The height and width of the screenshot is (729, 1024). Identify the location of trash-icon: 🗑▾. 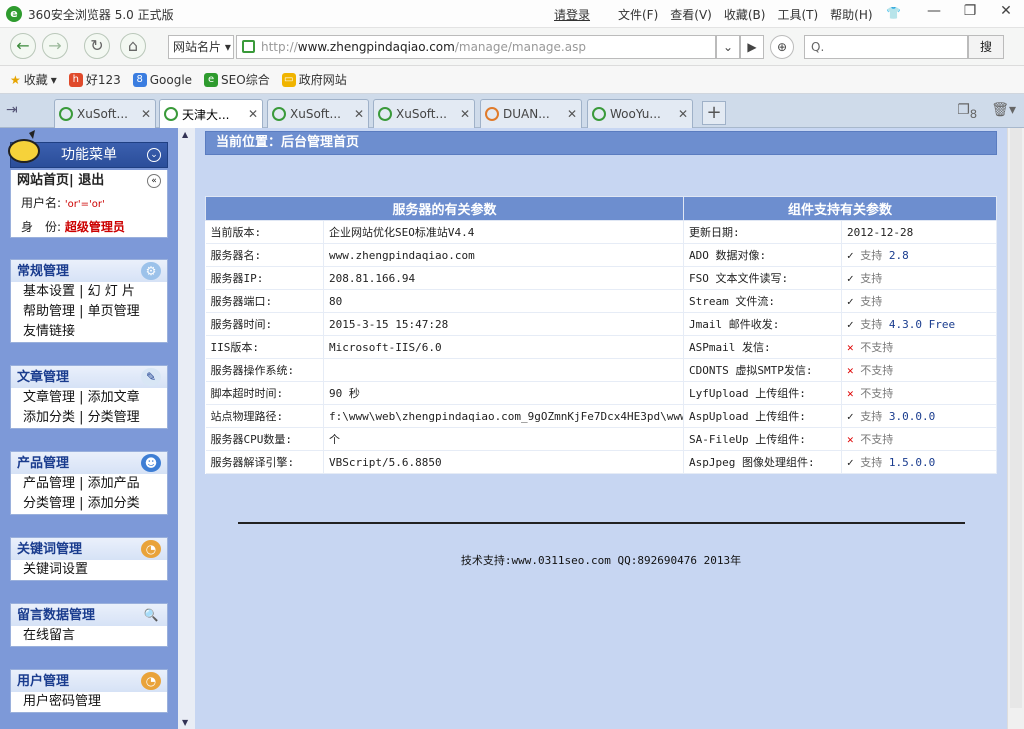
(1003, 111).